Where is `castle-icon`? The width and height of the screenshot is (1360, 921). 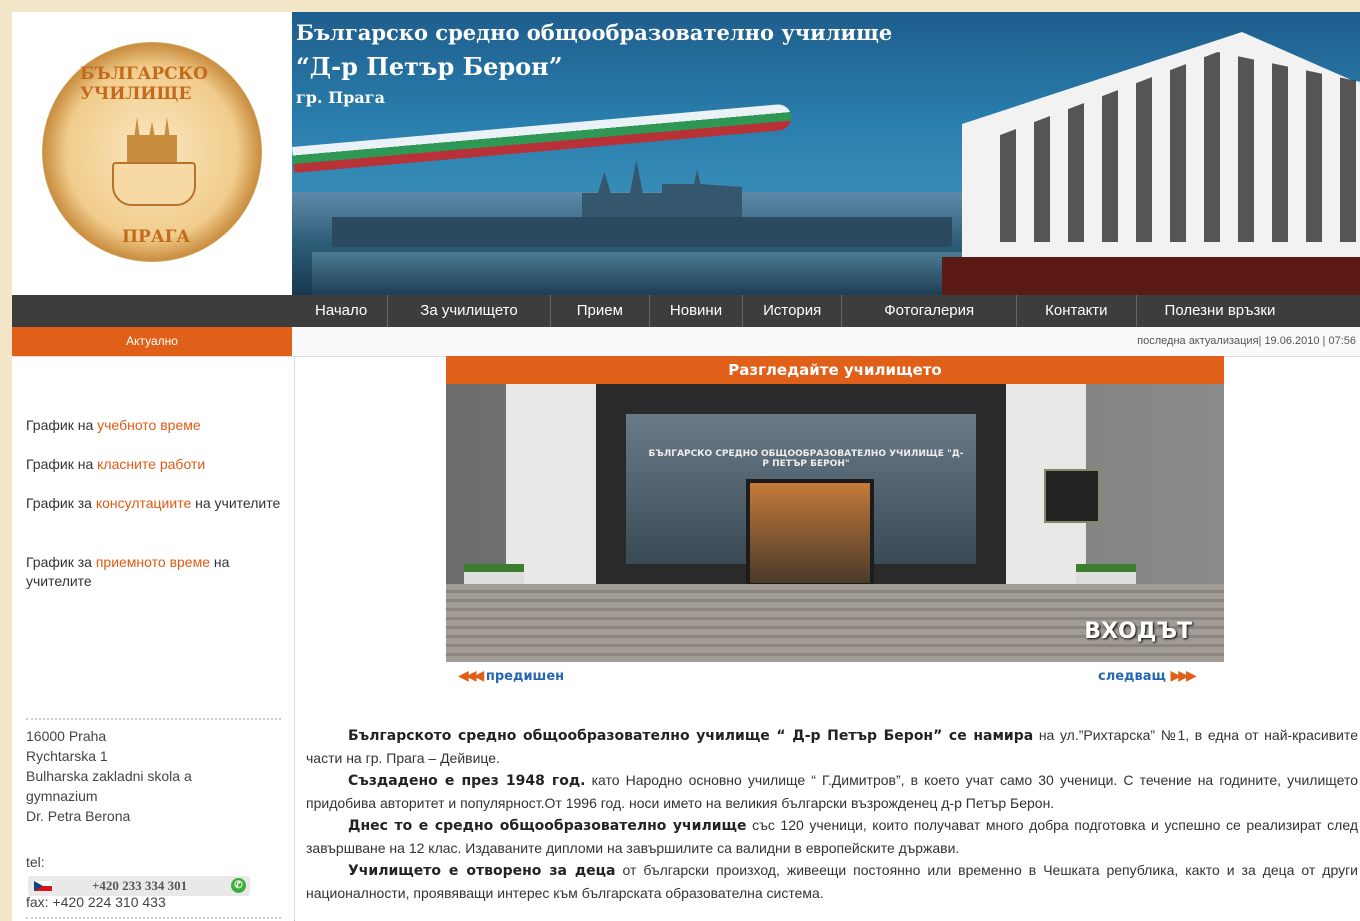
castle-icon is located at coordinates (152, 139).